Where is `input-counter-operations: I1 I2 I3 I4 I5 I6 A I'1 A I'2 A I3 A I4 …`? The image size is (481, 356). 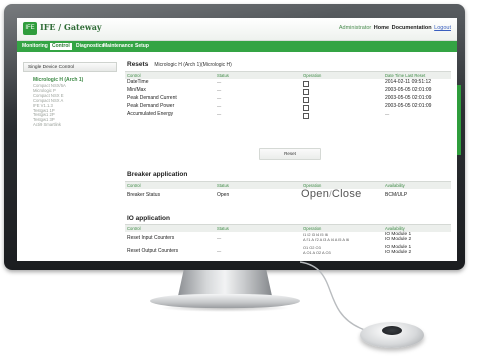
input-counter-operations: I1 I2 I3 I4 I5 I6 A I'1 A I'2 A I3 A I4 … is located at coordinates (326, 237).